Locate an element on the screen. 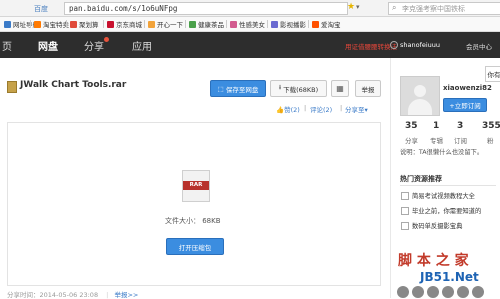 The image size is (500, 299). archive-file-icon is located at coordinates (12, 87).